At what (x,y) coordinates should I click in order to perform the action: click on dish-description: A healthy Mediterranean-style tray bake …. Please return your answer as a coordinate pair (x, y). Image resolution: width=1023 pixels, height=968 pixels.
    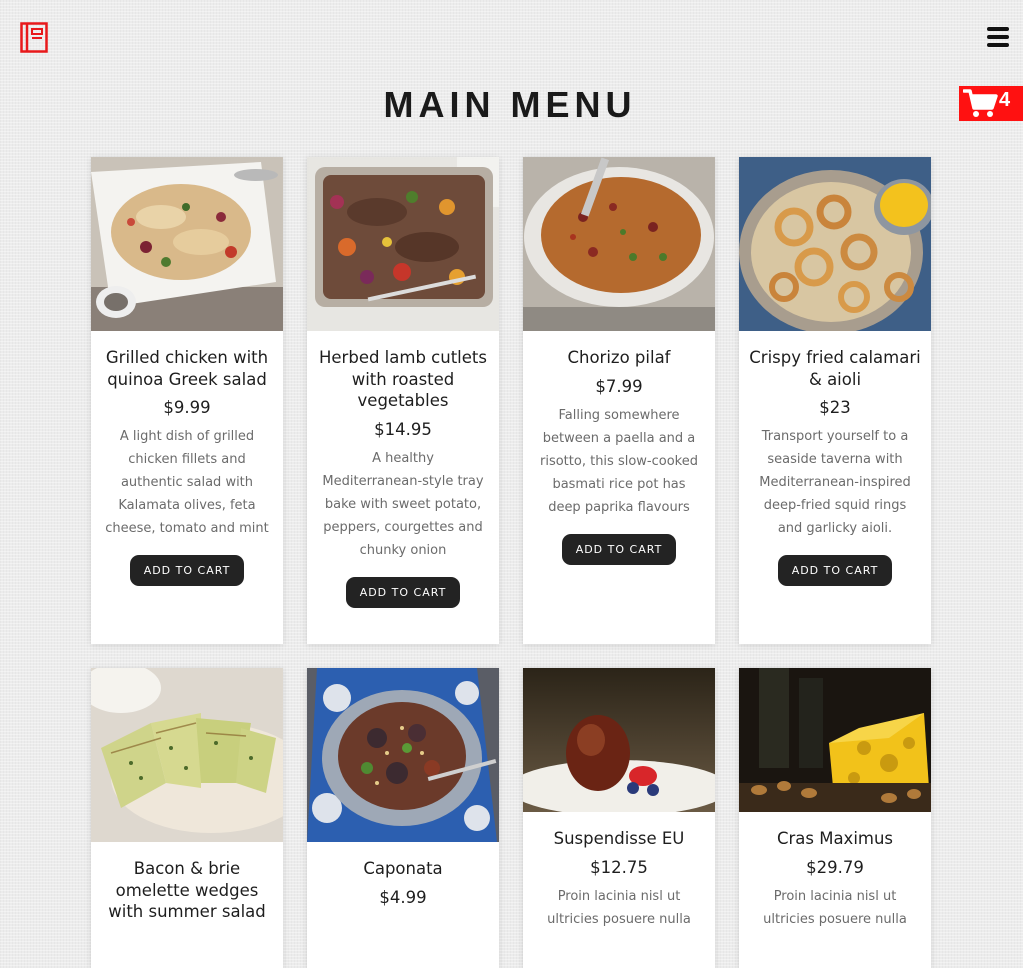
    Looking at the image, I should click on (403, 504).